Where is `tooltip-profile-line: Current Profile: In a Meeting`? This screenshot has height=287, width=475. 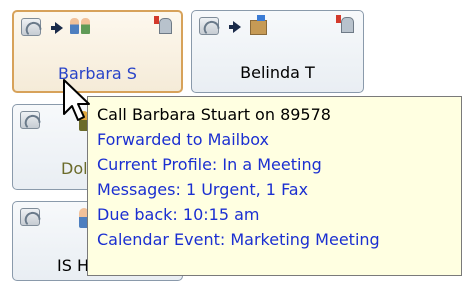 tooltip-profile-line: Current Profile: In a Meeting is located at coordinates (209, 164).